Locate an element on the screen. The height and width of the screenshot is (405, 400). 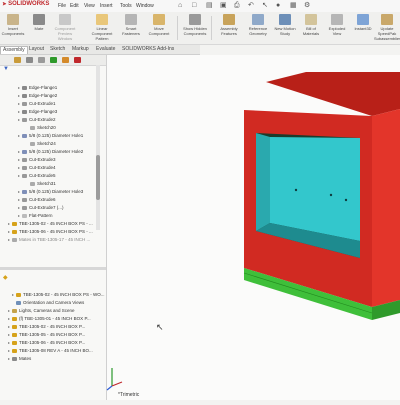
component-preview-window-button: Component Preview Window is located at coordinates (65, 28).